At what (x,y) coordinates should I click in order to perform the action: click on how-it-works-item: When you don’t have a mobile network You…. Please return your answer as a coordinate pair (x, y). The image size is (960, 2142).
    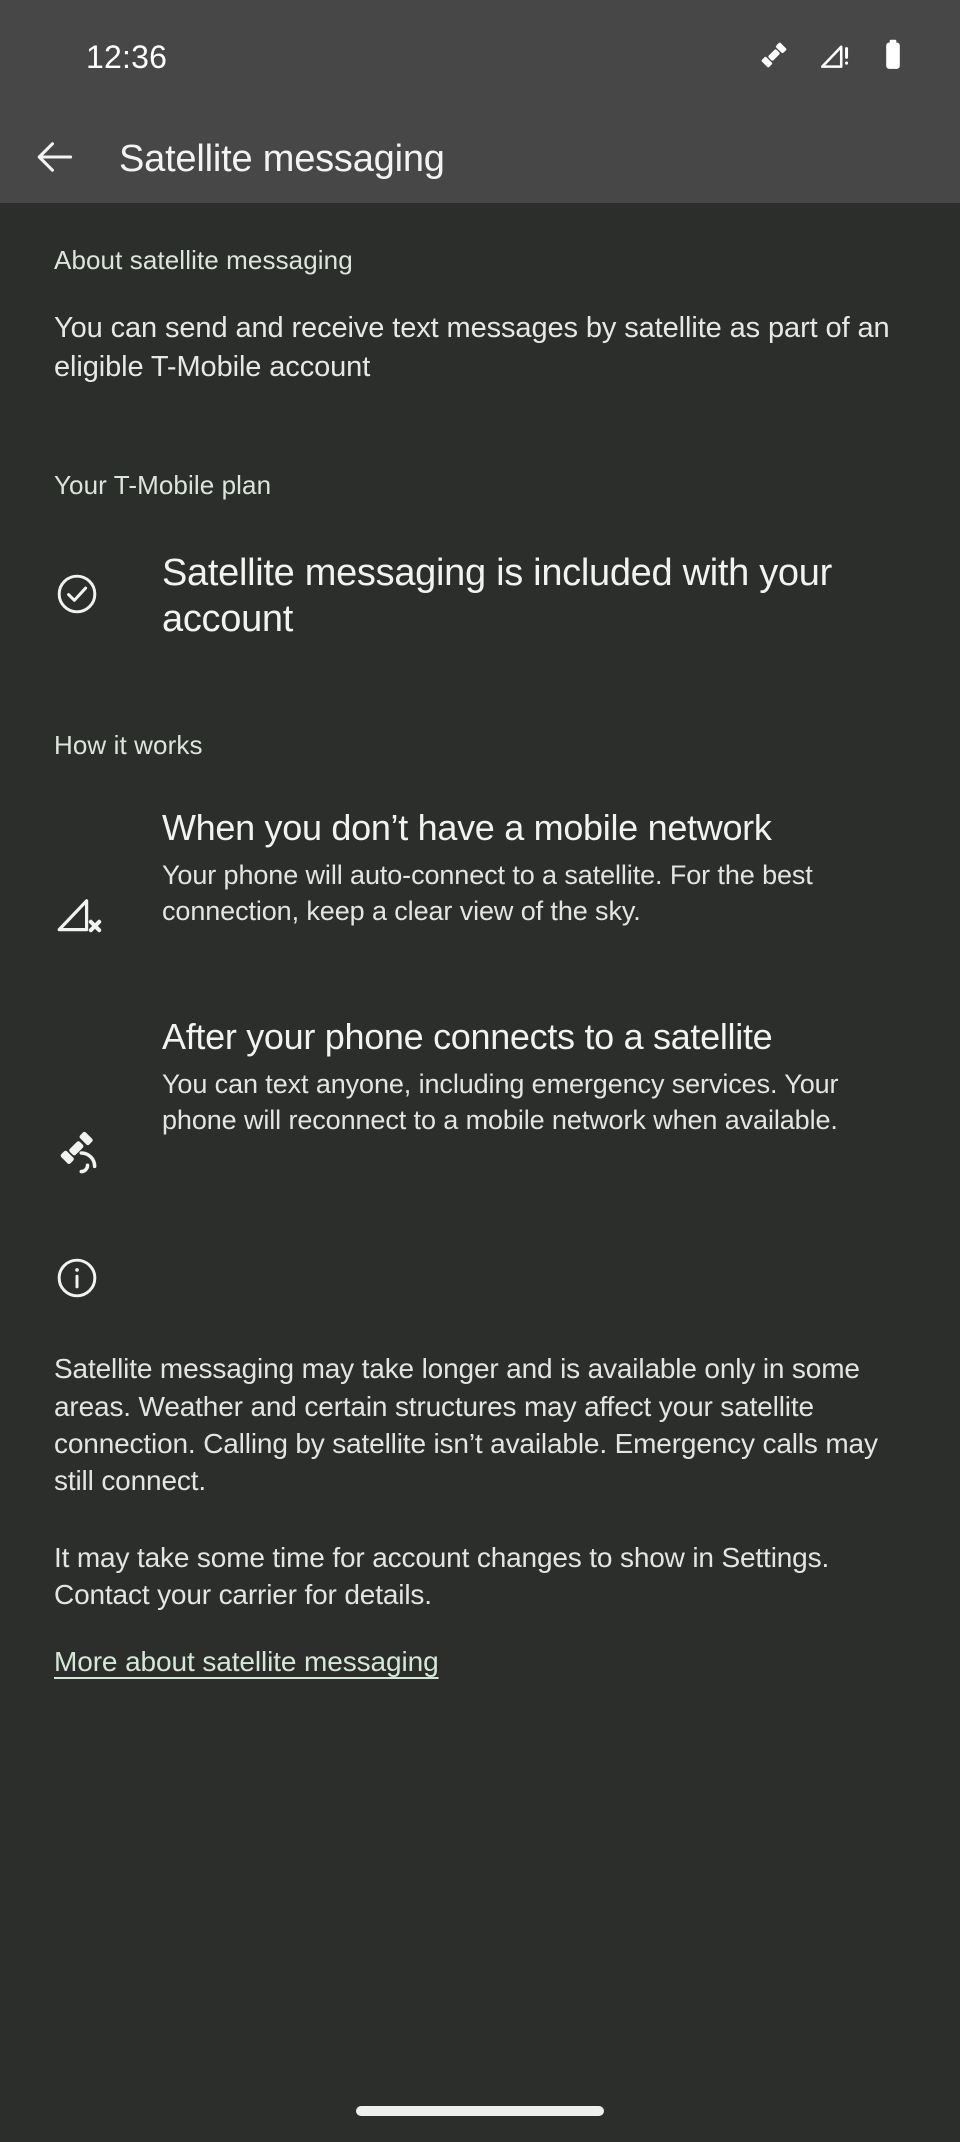
    Looking at the image, I should click on (480, 874).